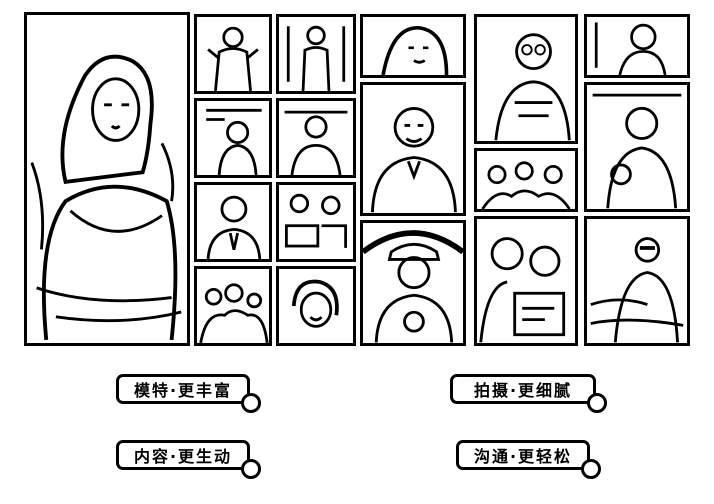 Image resolution: width=714 pixels, height=504 pixels. I want to click on woman-smiling-photo, so click(316, 222).